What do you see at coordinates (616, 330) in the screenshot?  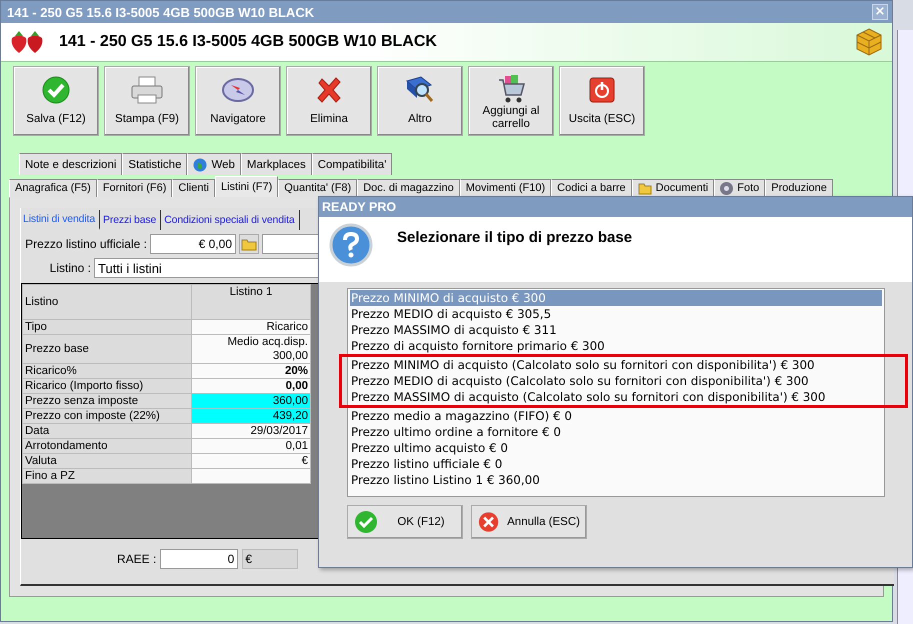 I see `list-item: Prezzo MASSIMO di acquisto € 311` at bounding box center [616, 330].